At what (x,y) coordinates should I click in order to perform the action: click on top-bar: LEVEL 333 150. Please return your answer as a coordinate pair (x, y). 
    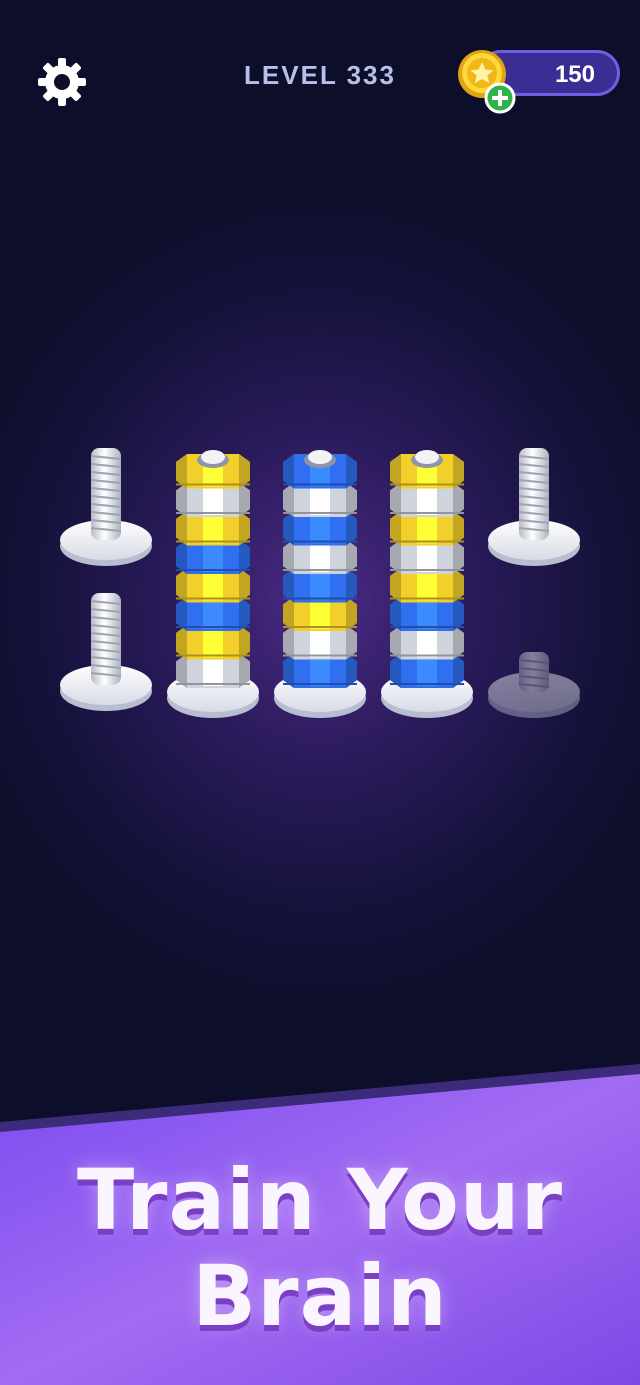
    Looking at the image, I should click on (320, 70).